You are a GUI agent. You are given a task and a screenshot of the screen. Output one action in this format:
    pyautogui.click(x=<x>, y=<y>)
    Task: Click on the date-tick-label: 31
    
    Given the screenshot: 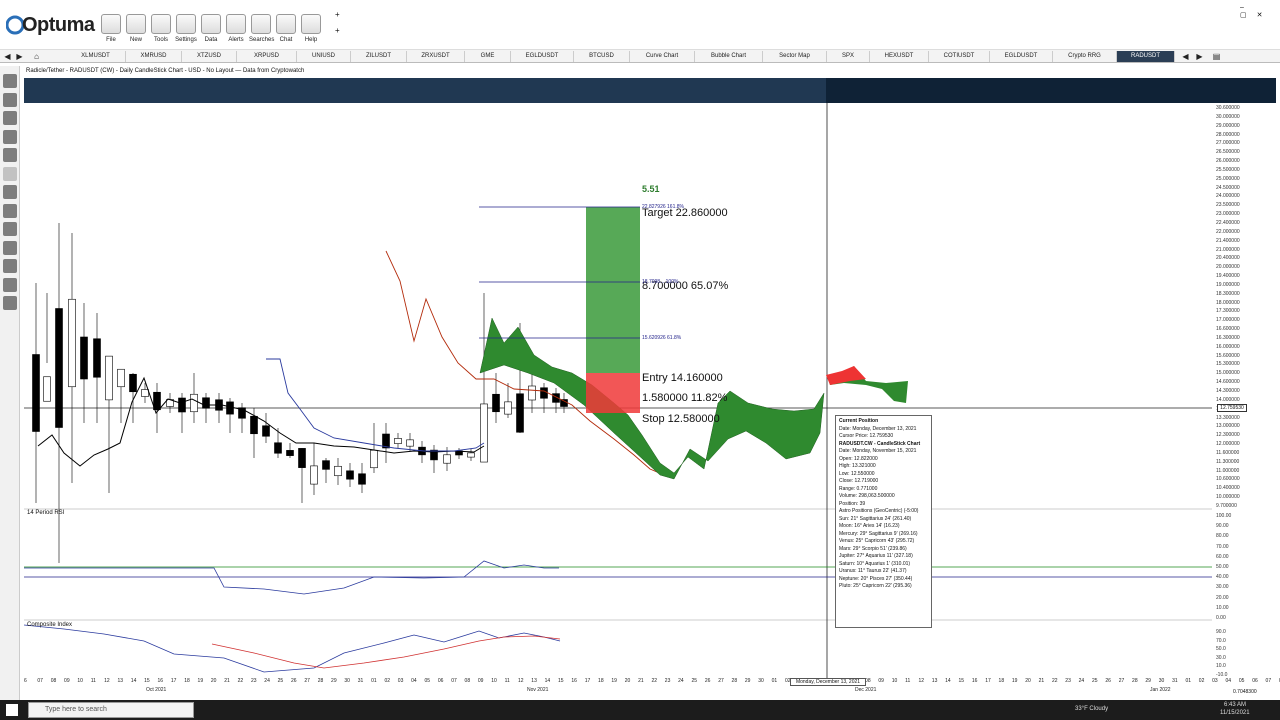 What is the action you would take?
    pyautogui.click(x=360, y=681)
    